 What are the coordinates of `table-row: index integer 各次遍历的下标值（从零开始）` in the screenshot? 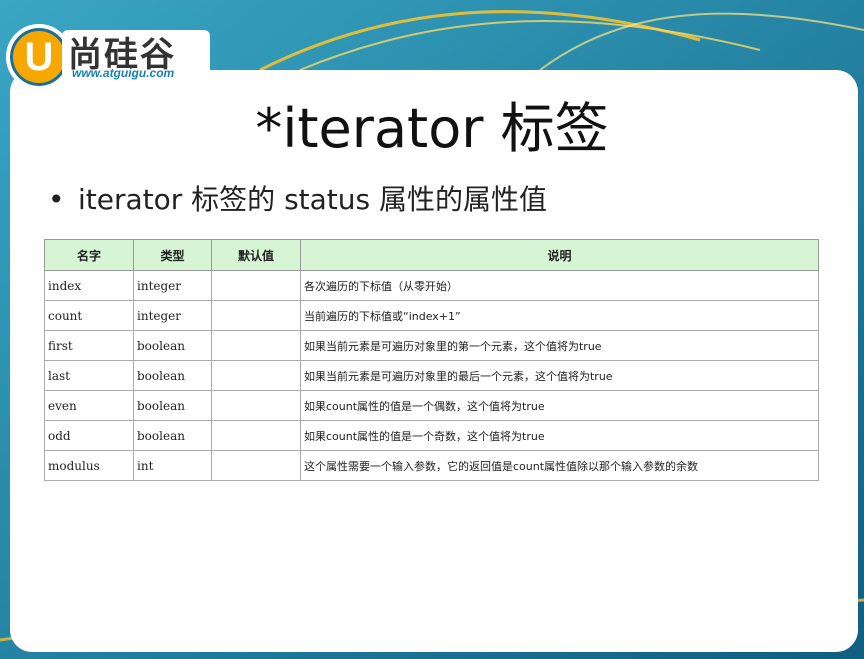 It's located at (431, 285).